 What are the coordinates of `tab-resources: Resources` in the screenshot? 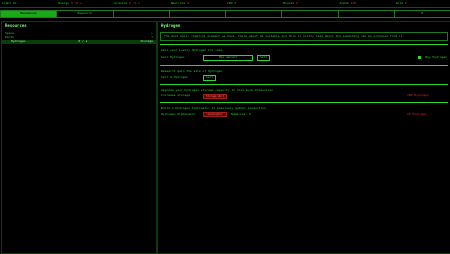 It's located at (29, 14).